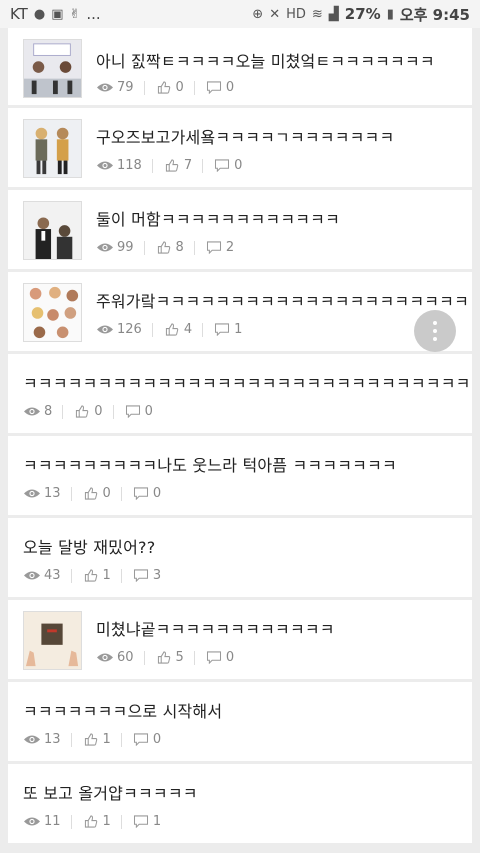 The height and width of the screenshot is (853, 480). What do you see at coordinates (333, 14) in the screenshot?
I see `signal-icon: ▟` at bounding box center [333, 14].